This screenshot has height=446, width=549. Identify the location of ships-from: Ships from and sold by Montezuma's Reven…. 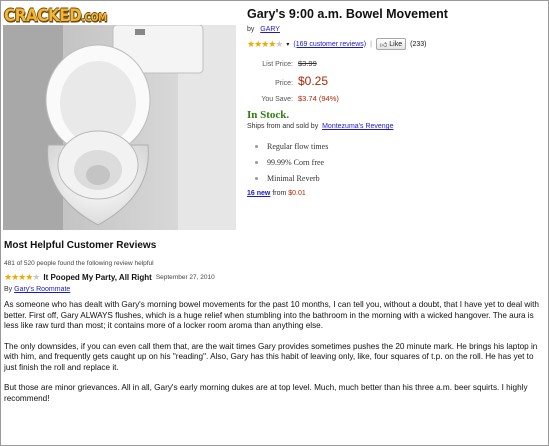
(320, 126).